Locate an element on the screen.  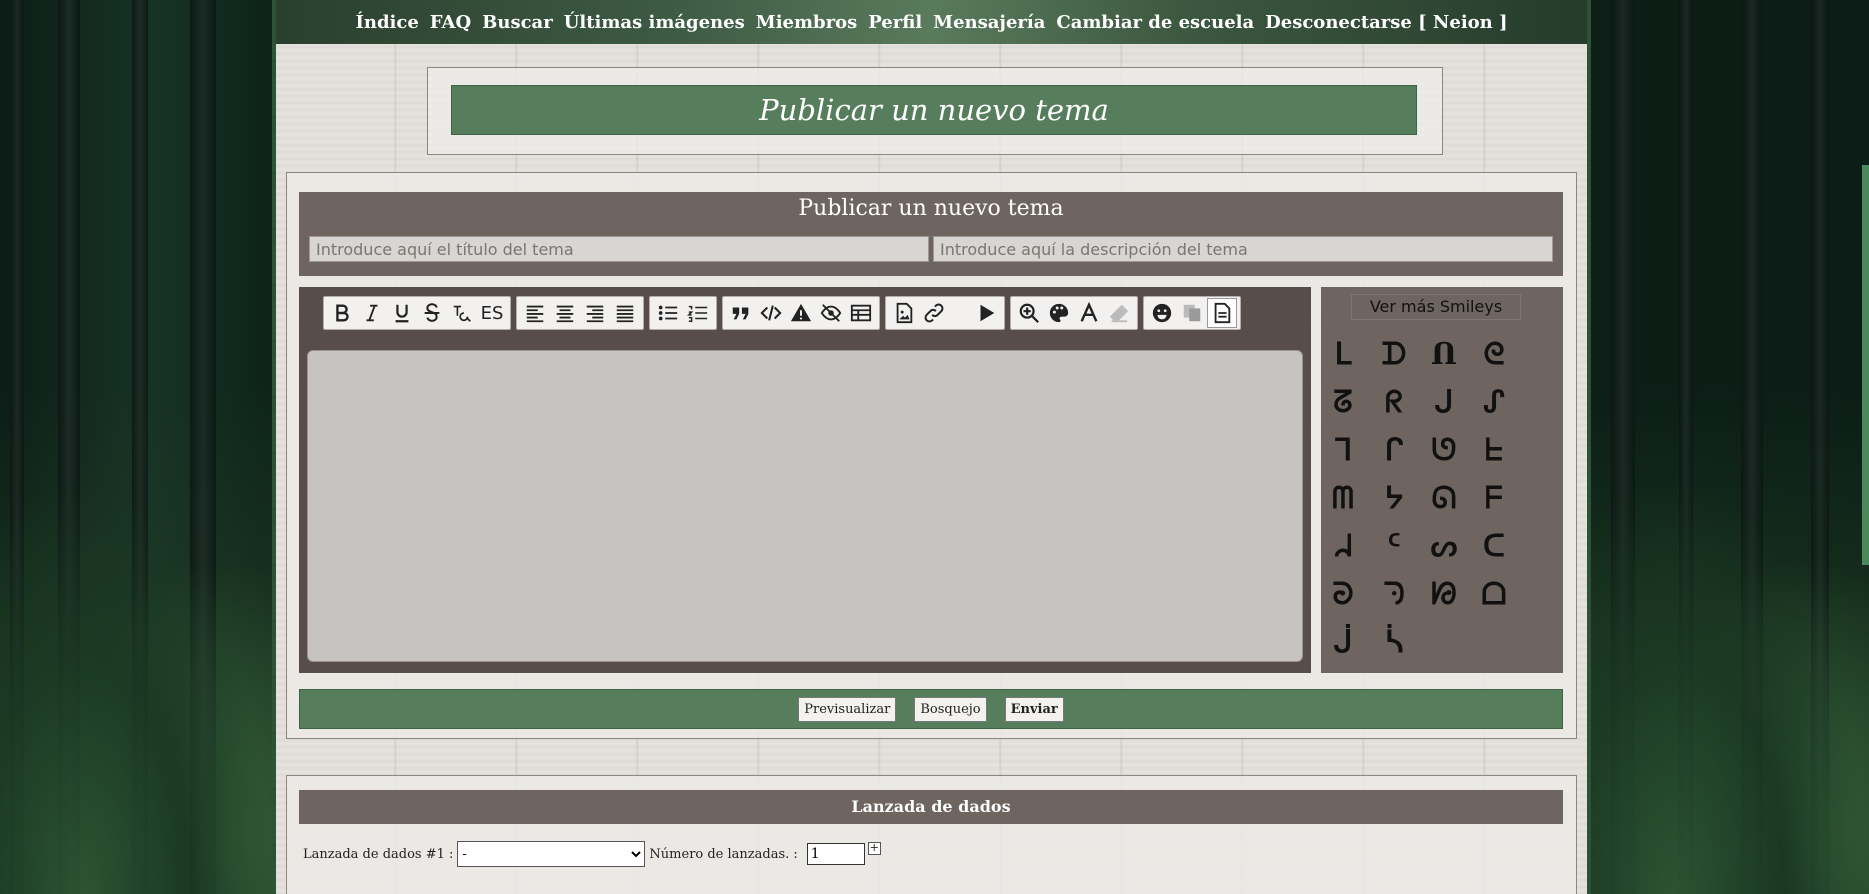
page-title-box: Publicar un nuevo tema is located at coordinates (935, 111).